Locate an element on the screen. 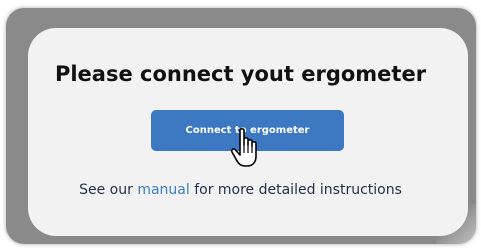  hand-pointer-icon is located at coordinates (244, 147).